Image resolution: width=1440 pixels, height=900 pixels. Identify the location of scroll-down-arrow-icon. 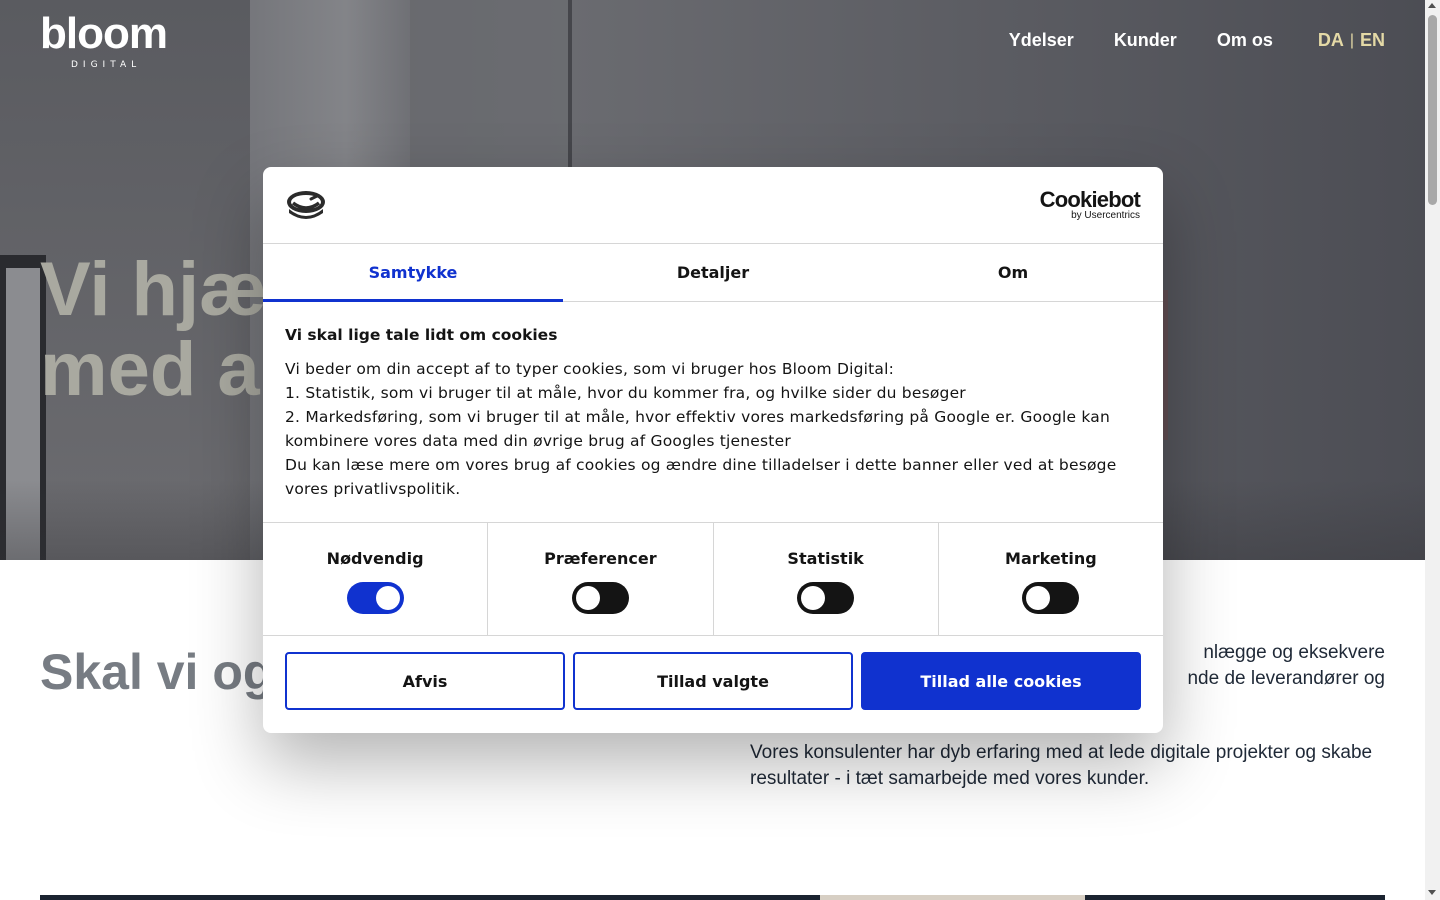
(1432, 892).